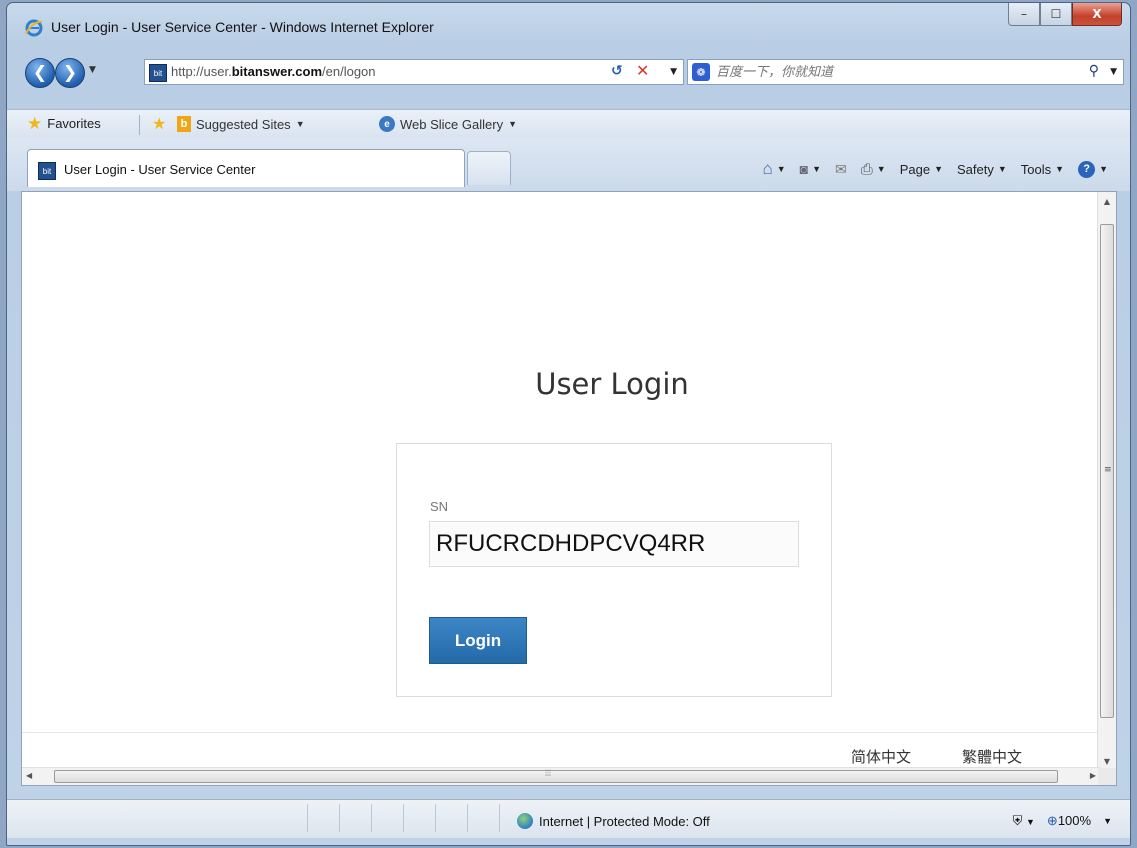 This screenshot has width=1137, height=848. I want to click on search-box: ❁ ⚲ ▼, so click(905, 72).